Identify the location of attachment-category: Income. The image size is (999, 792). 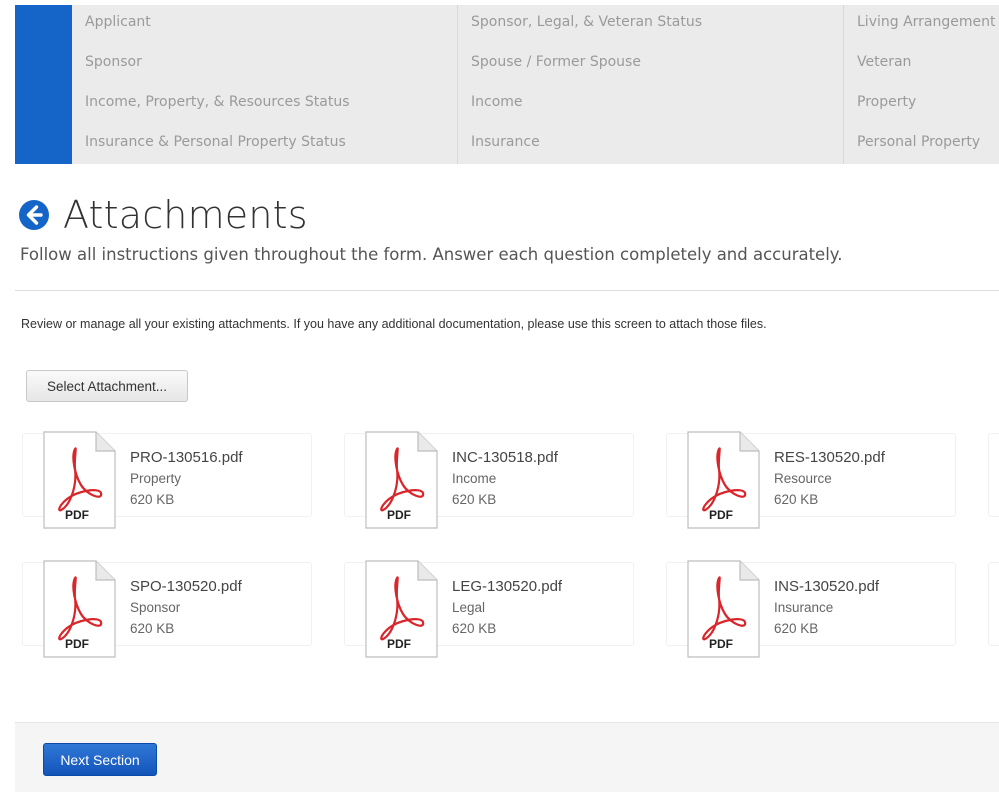
(474, 478).